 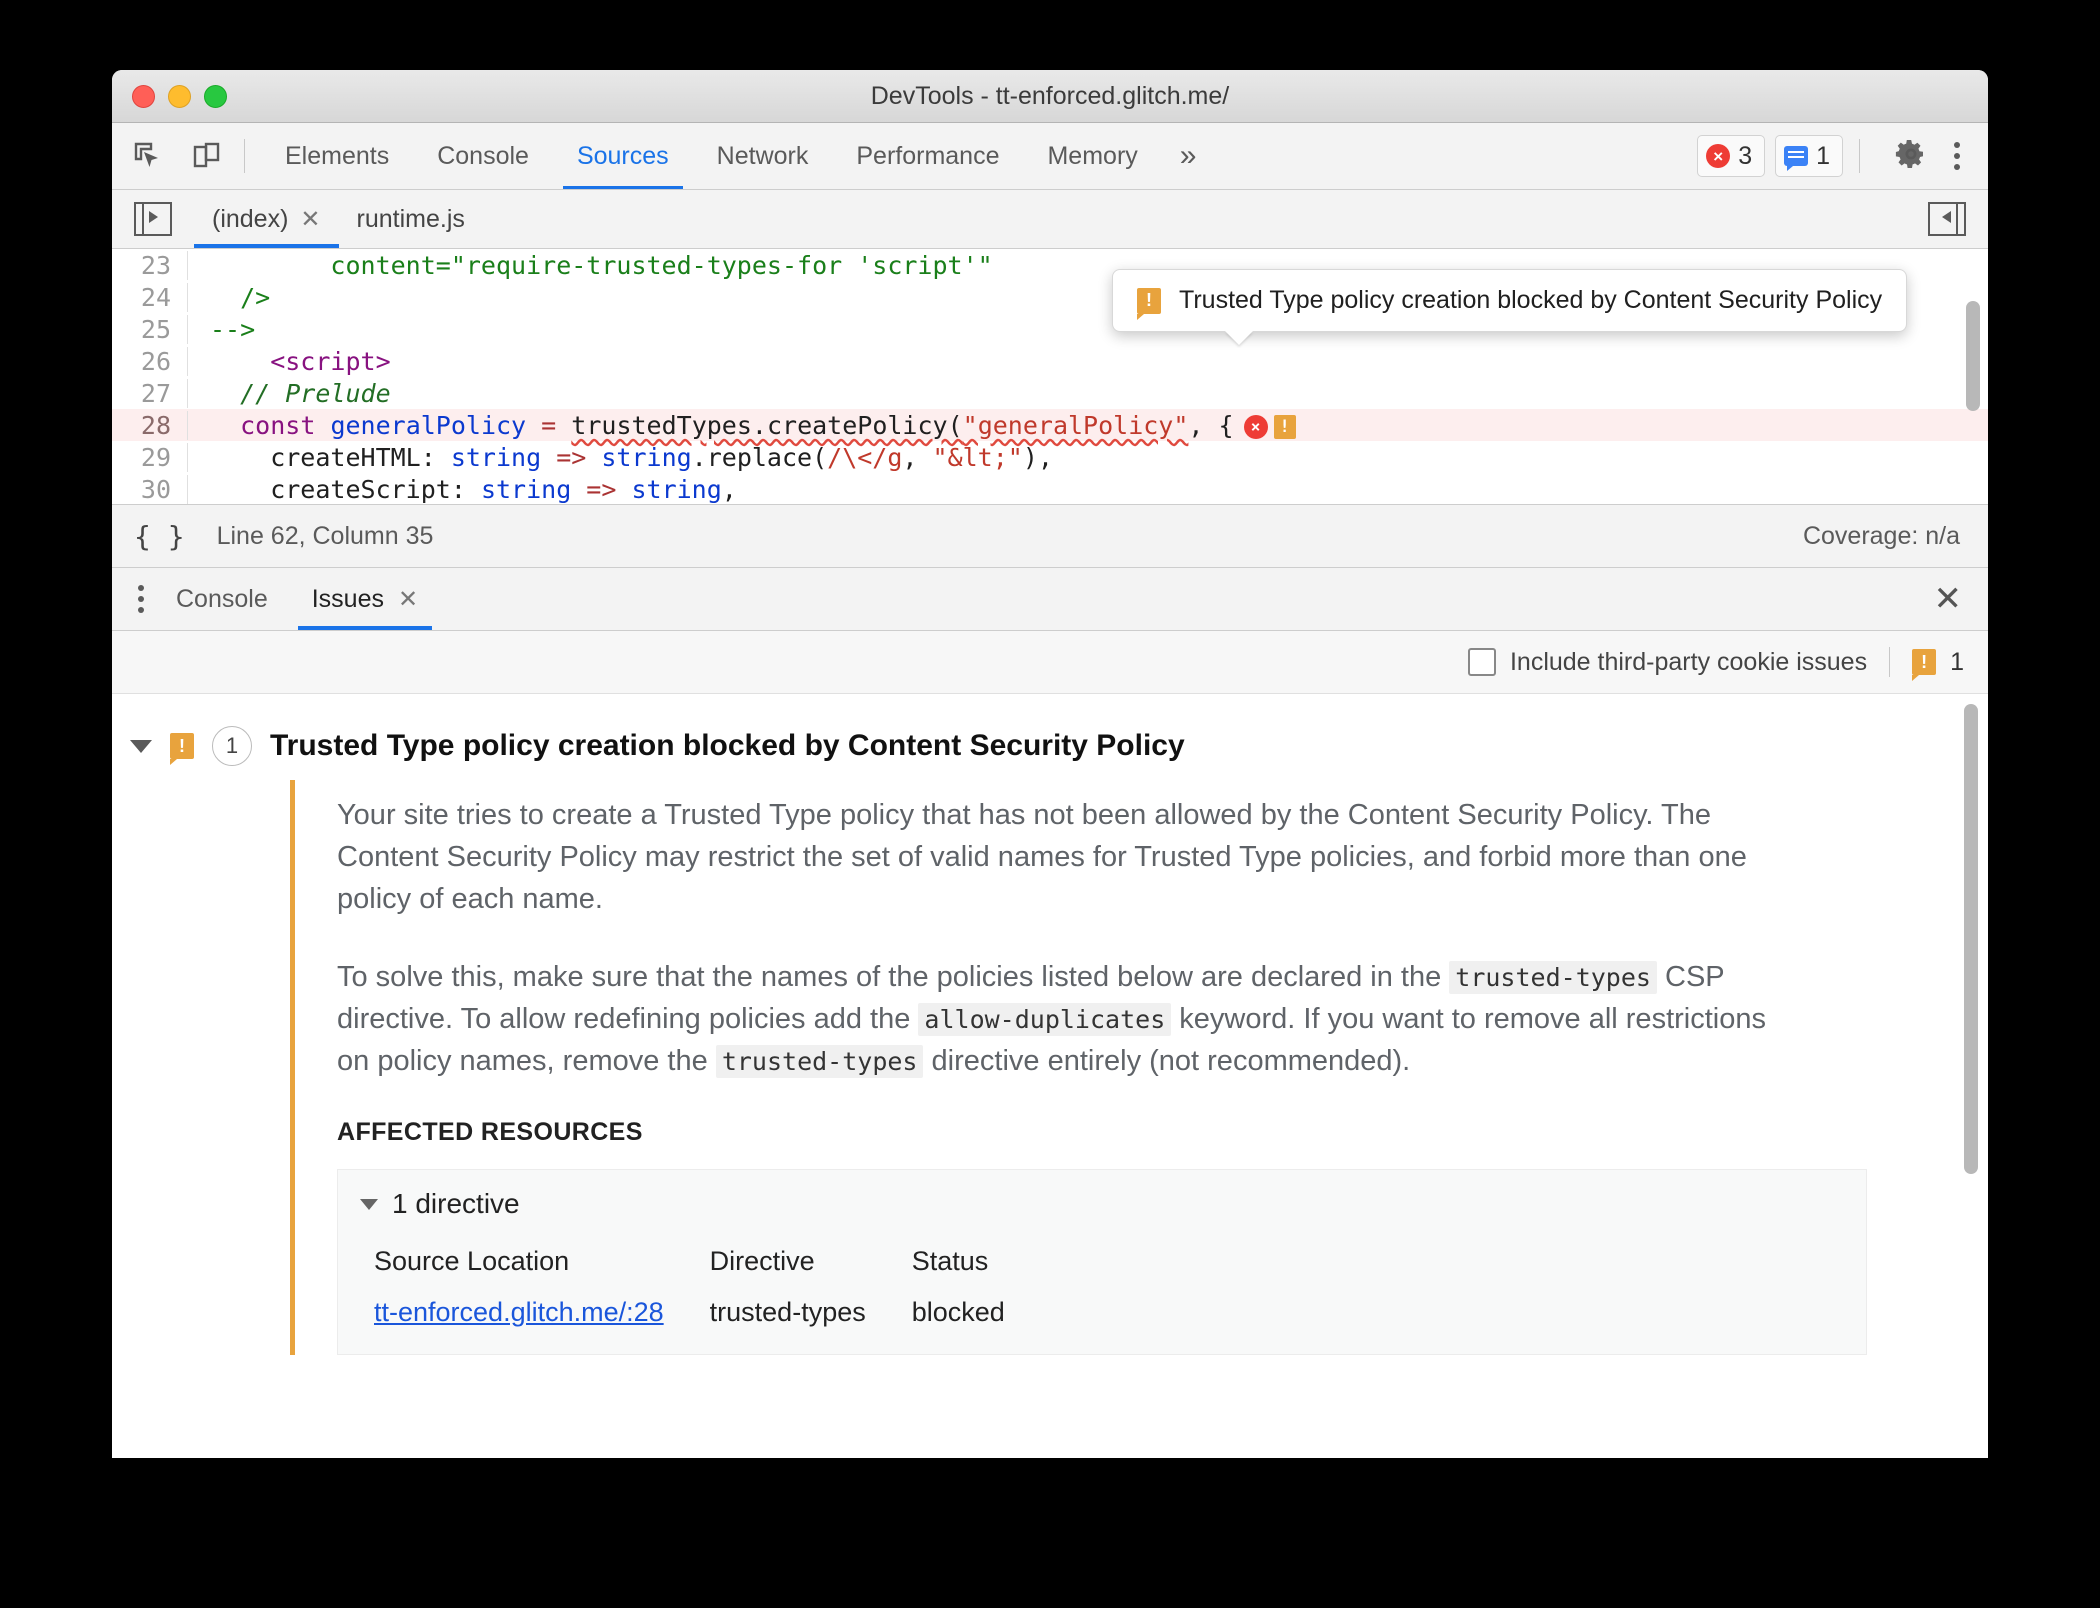 I want to click on line-number: 30, so click(x=150, y=489).